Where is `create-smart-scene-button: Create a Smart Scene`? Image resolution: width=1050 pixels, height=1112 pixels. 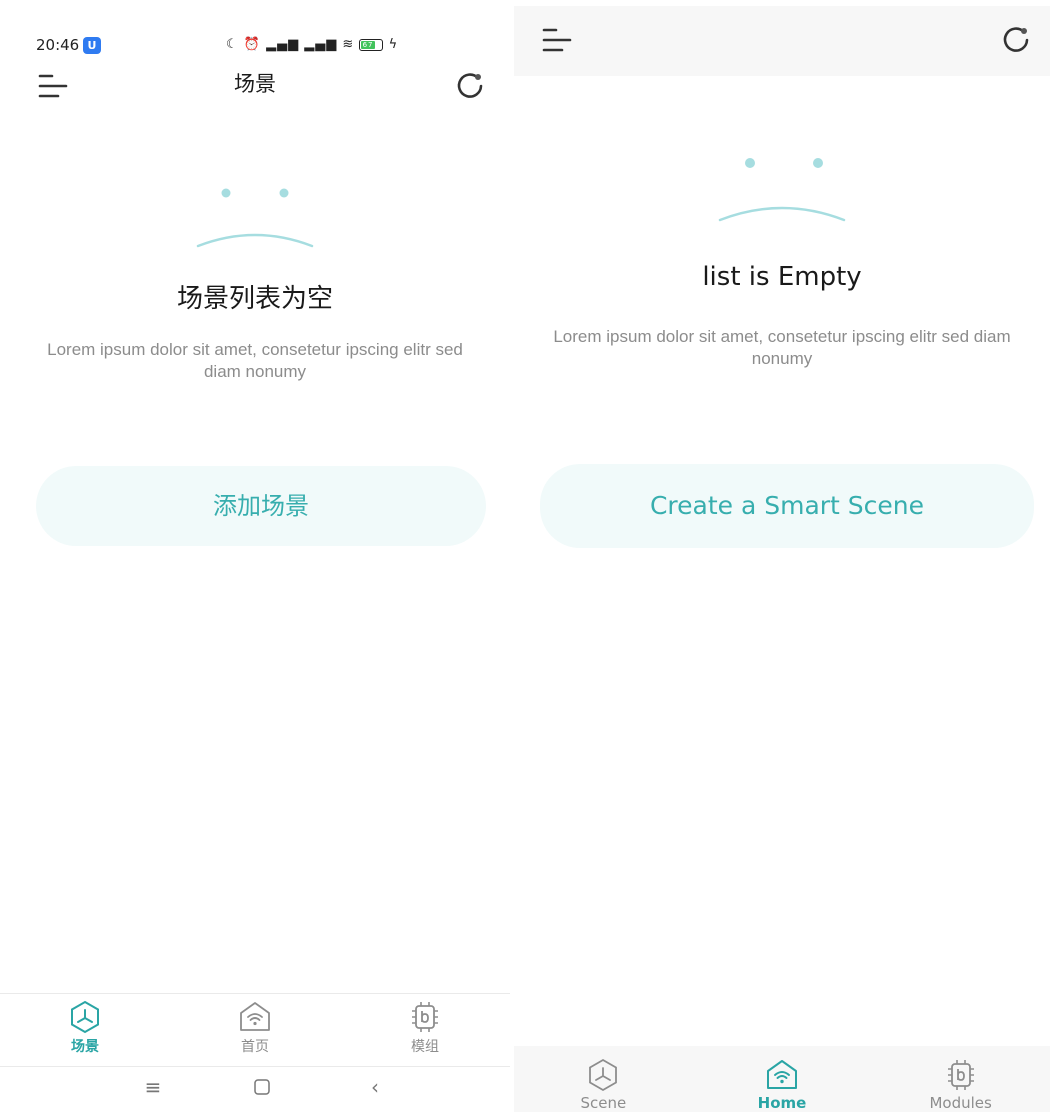
create-smart-scene-button: Create a Smart Scene is located at coordinates (787, 506).